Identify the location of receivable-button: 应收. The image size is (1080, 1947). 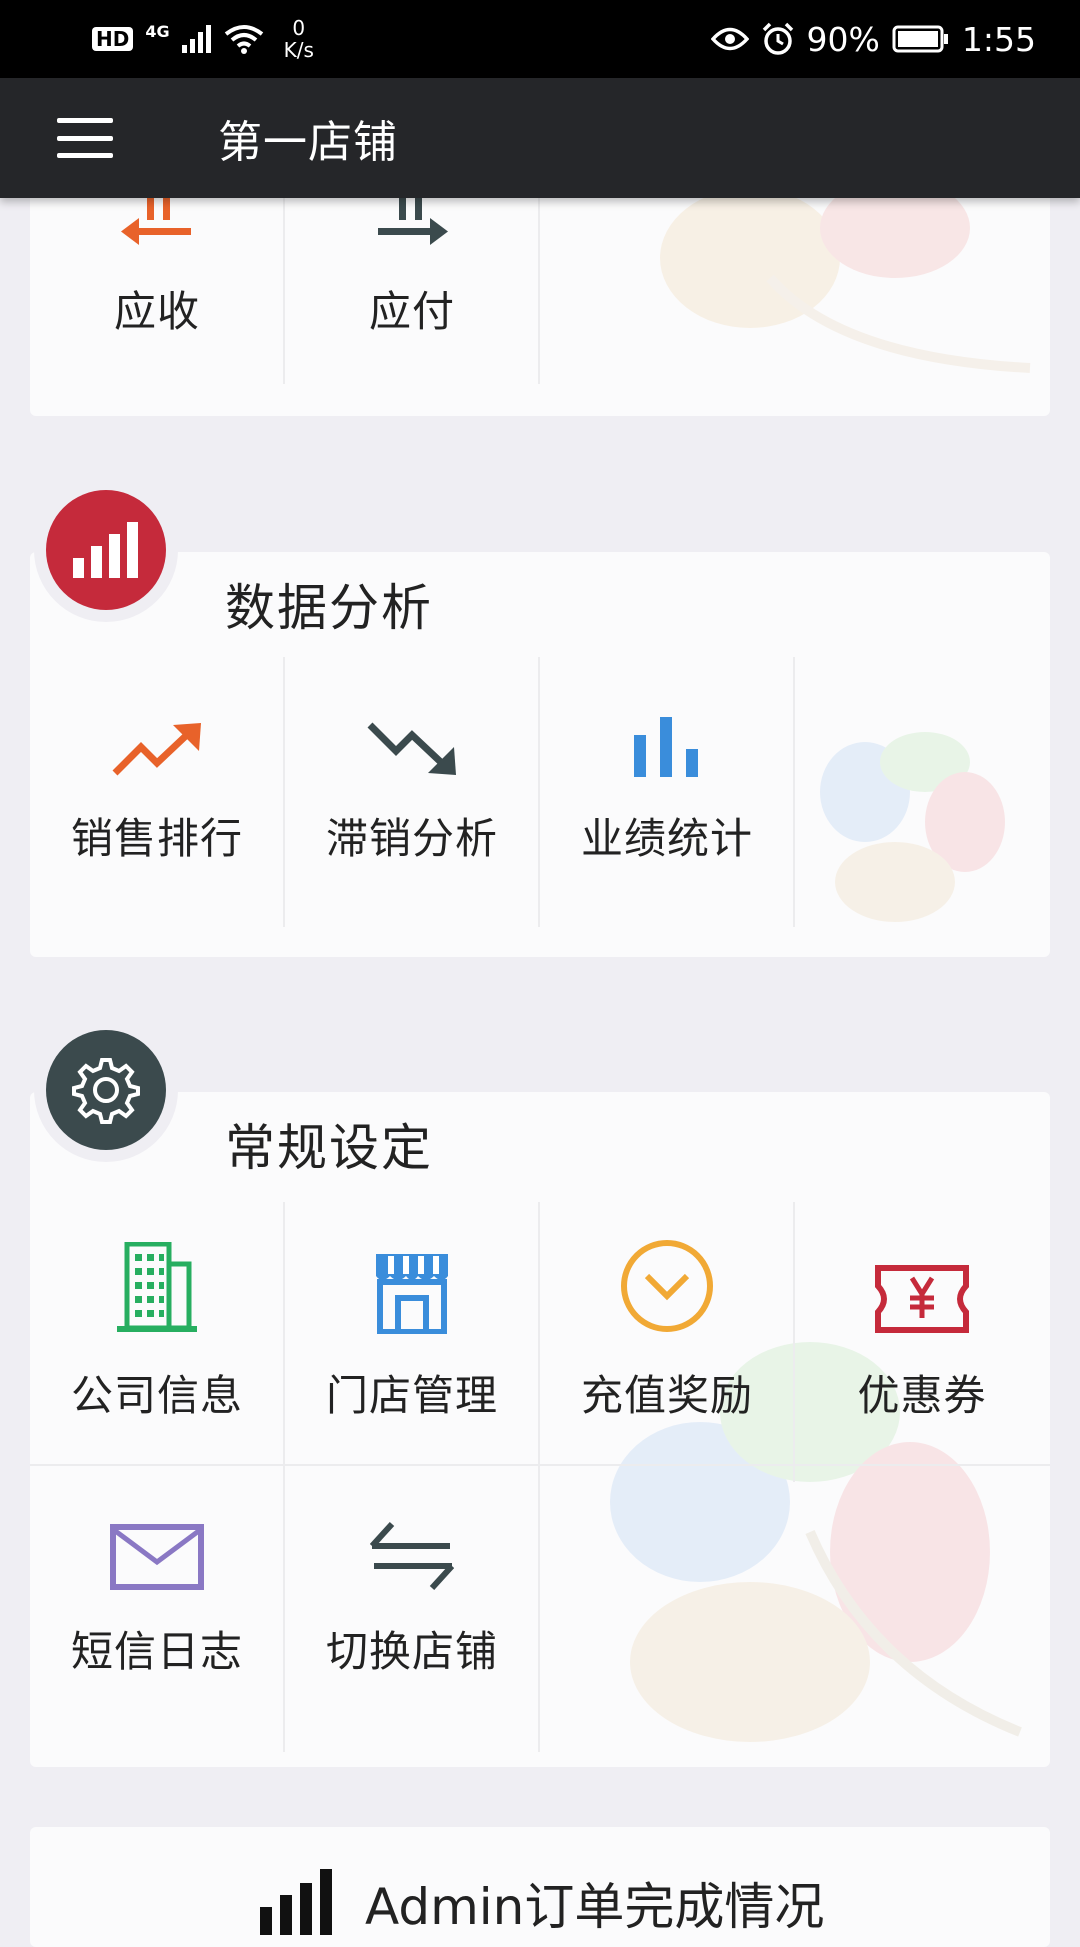
(157, 268).